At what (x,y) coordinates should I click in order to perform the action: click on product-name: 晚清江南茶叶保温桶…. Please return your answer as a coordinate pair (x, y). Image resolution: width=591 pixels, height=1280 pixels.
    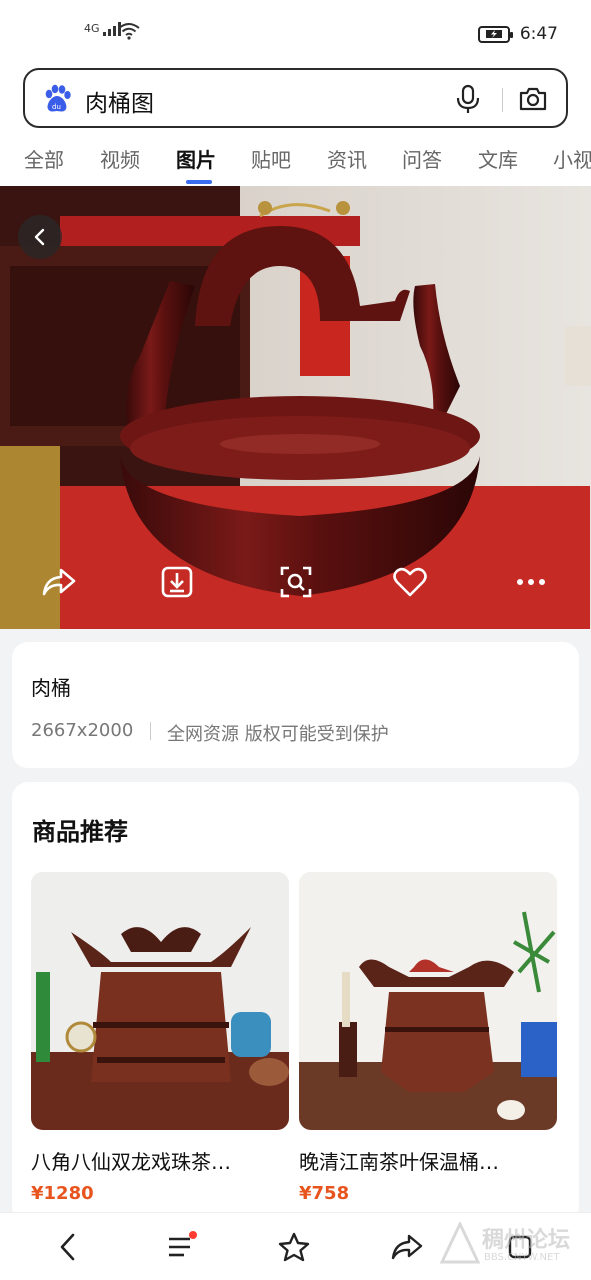
    Looking at the image, I should click on (422, 1160).